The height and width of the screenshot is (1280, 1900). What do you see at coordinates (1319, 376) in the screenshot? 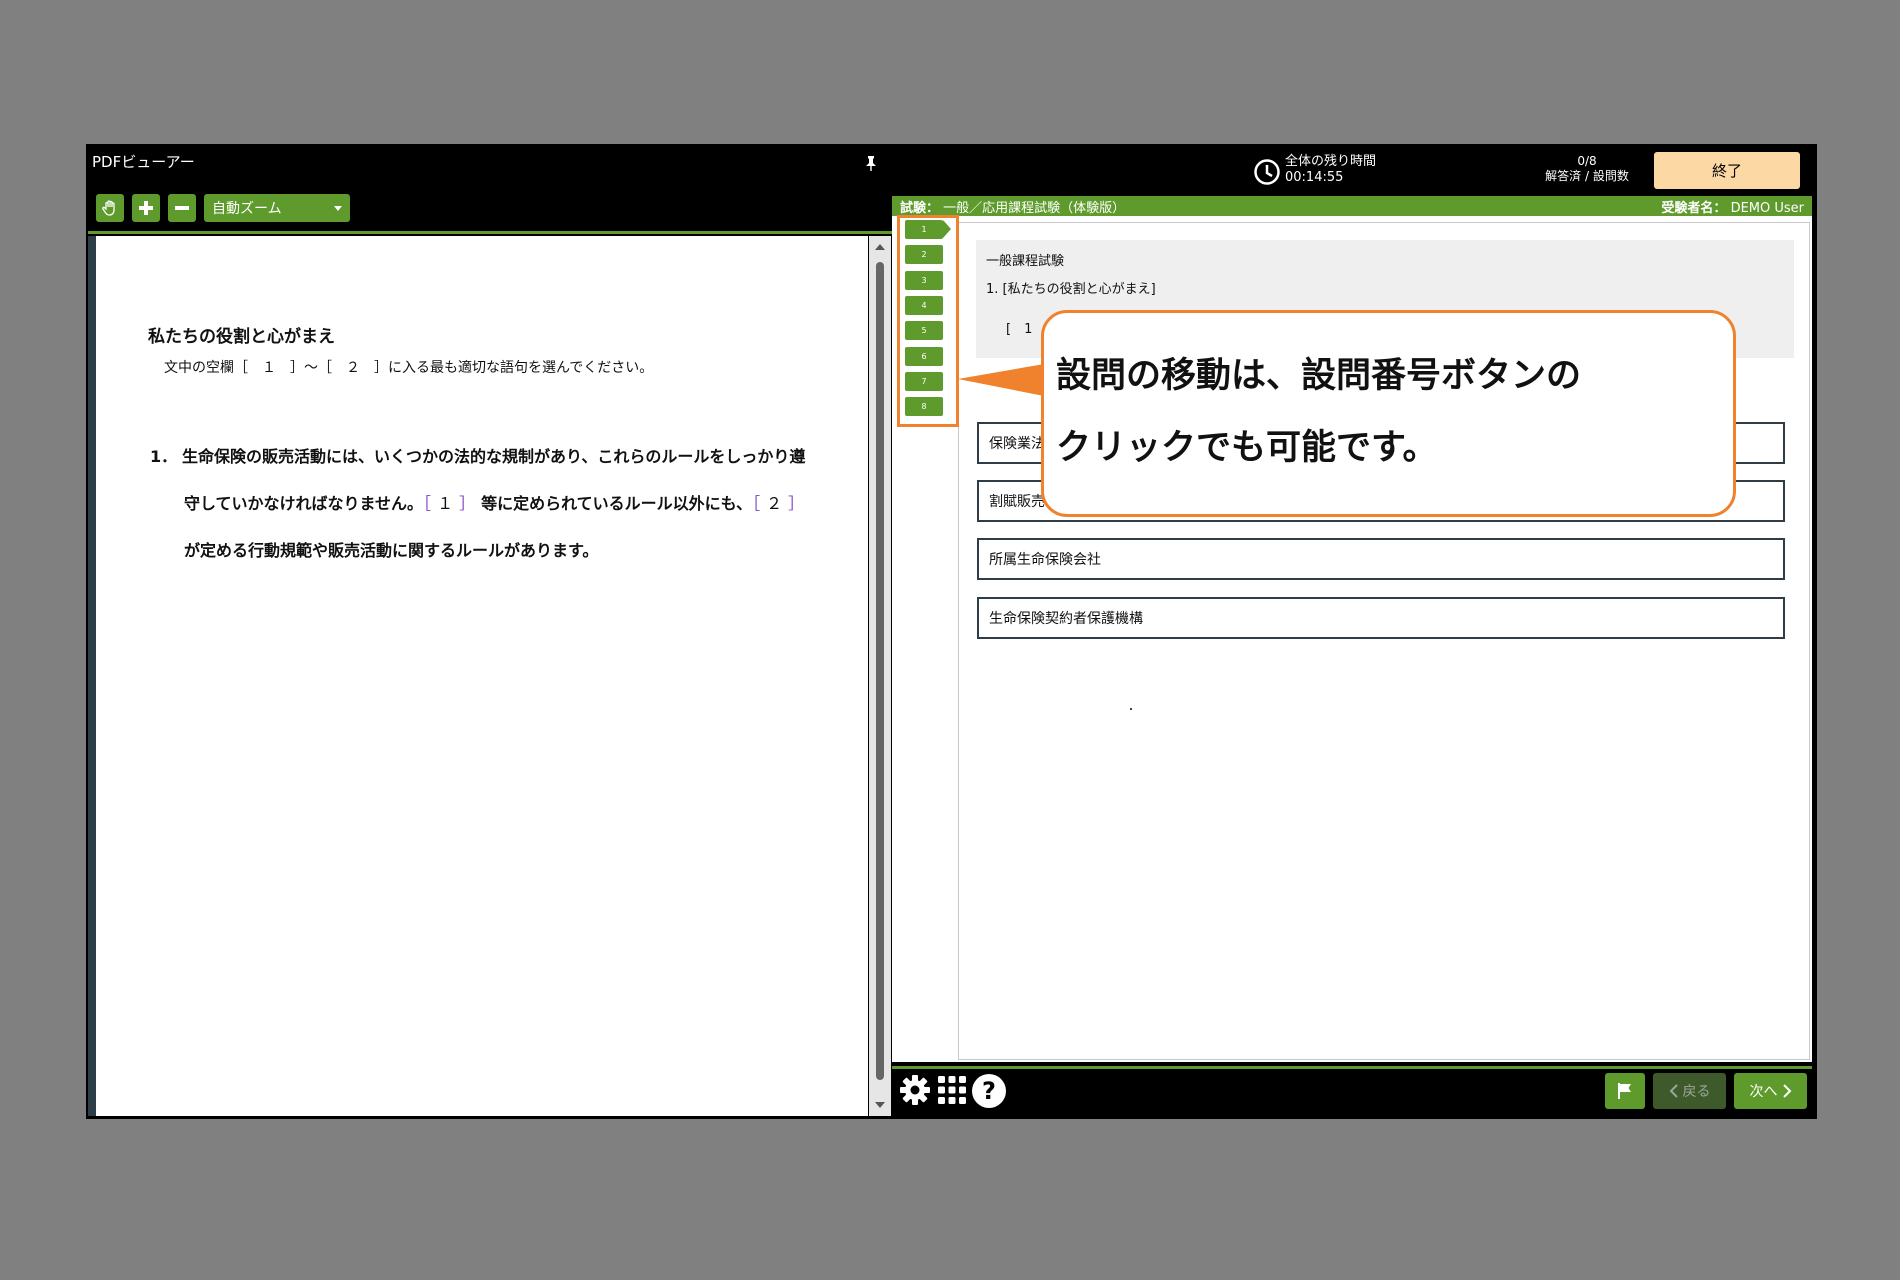
I see `callout-line-1: 設問の移動は、設問番号ボタンの` at bounding box center [1319, 376].